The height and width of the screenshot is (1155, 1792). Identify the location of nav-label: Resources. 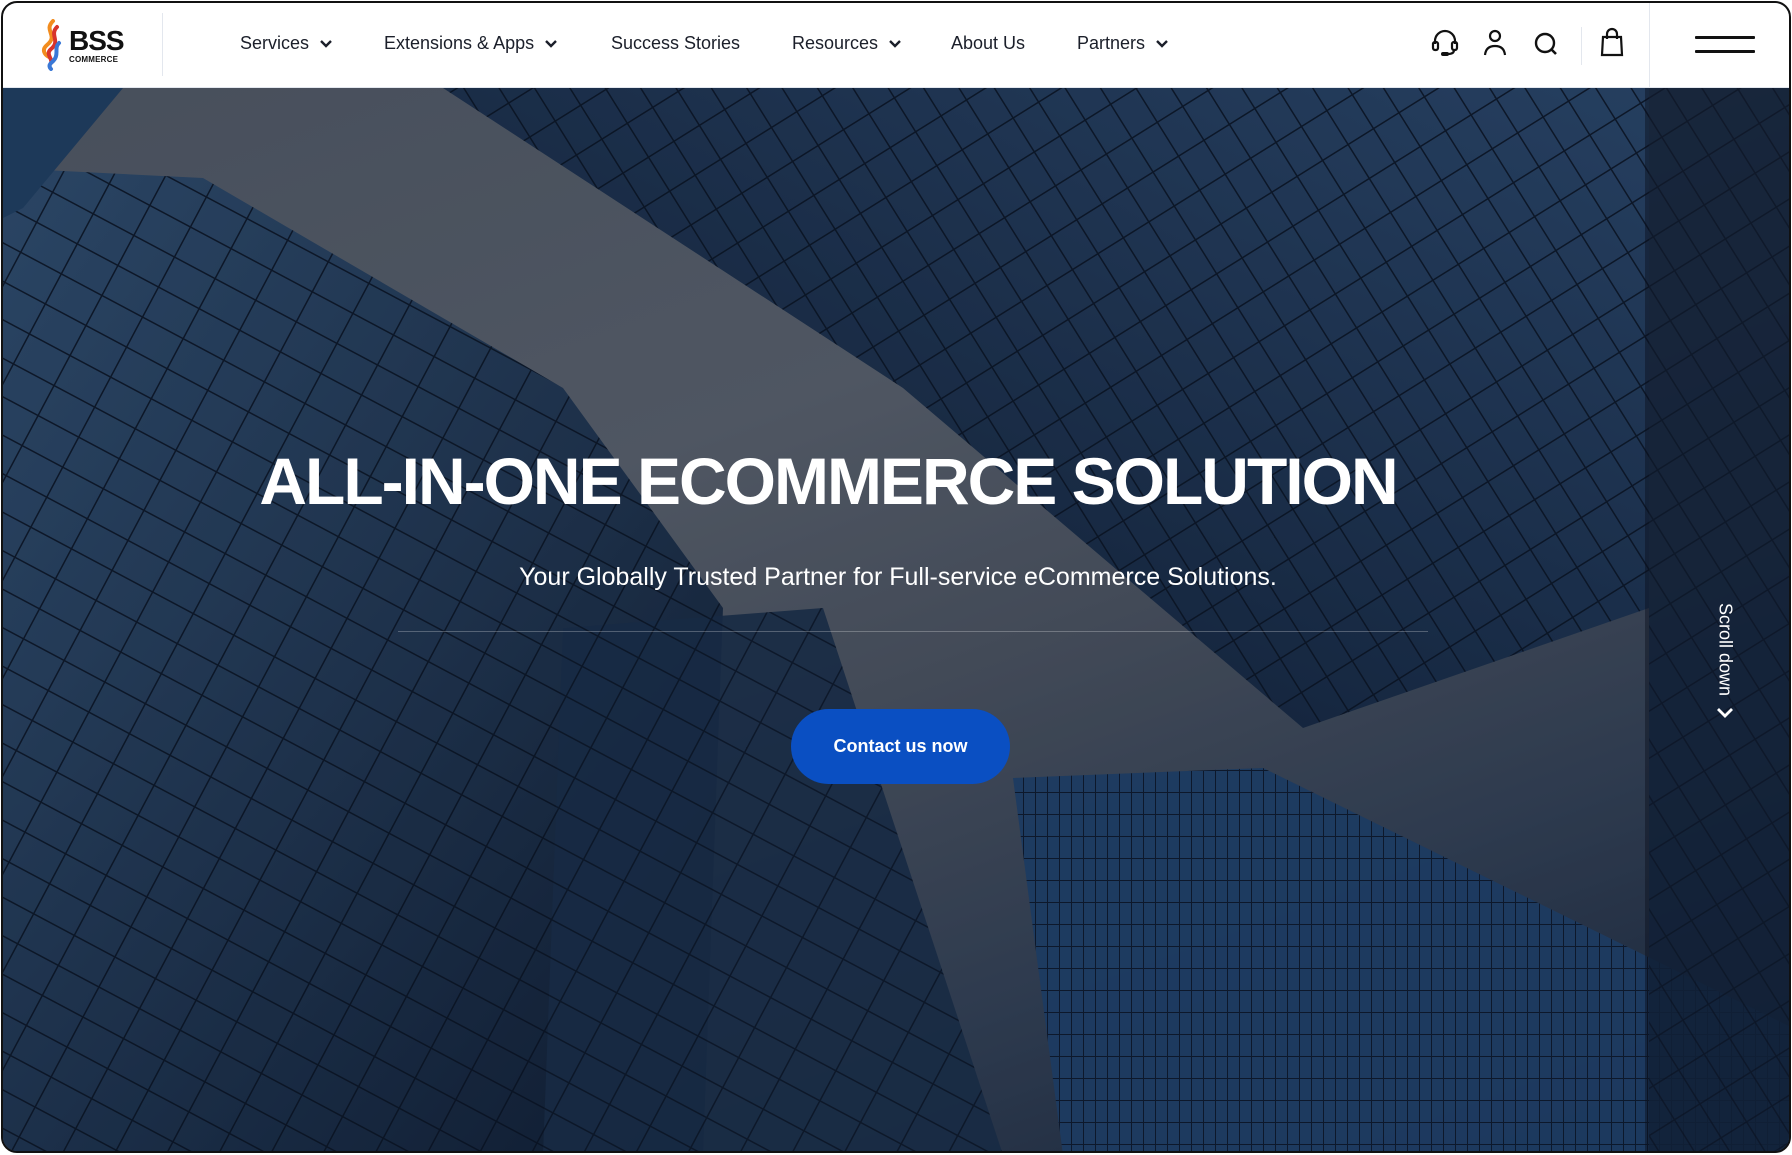
(835, 43).